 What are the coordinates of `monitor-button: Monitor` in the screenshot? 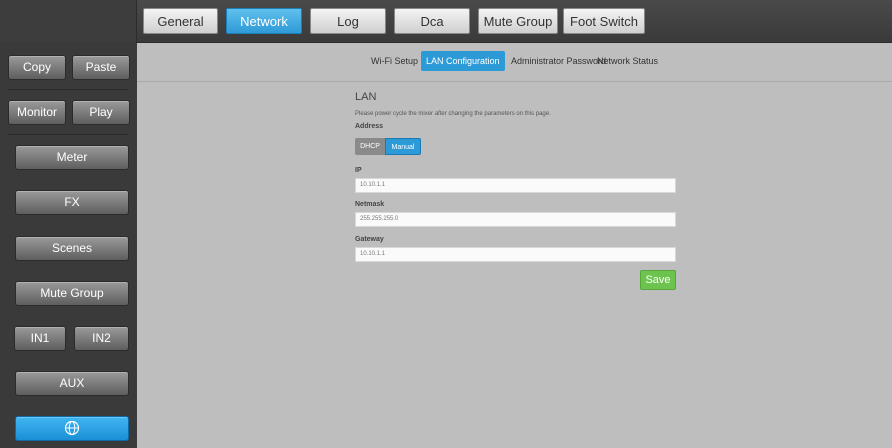 It's located at (37, 112).